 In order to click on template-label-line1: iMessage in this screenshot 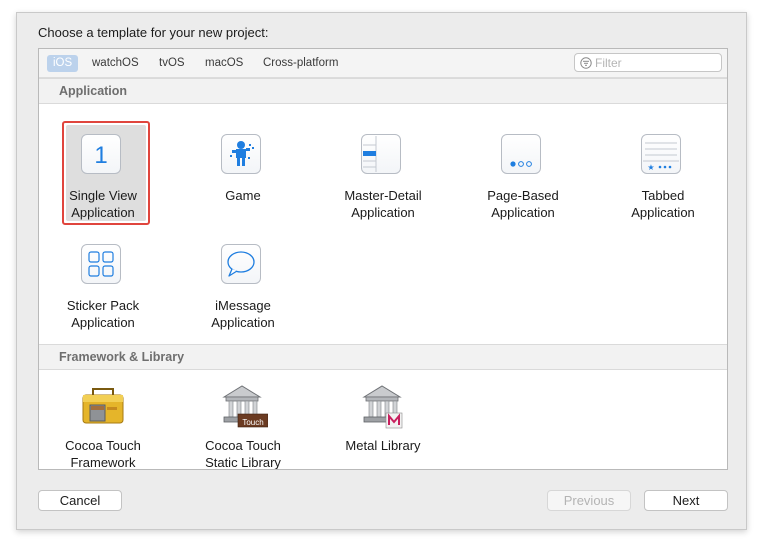, I will do `click(243, 305)`.